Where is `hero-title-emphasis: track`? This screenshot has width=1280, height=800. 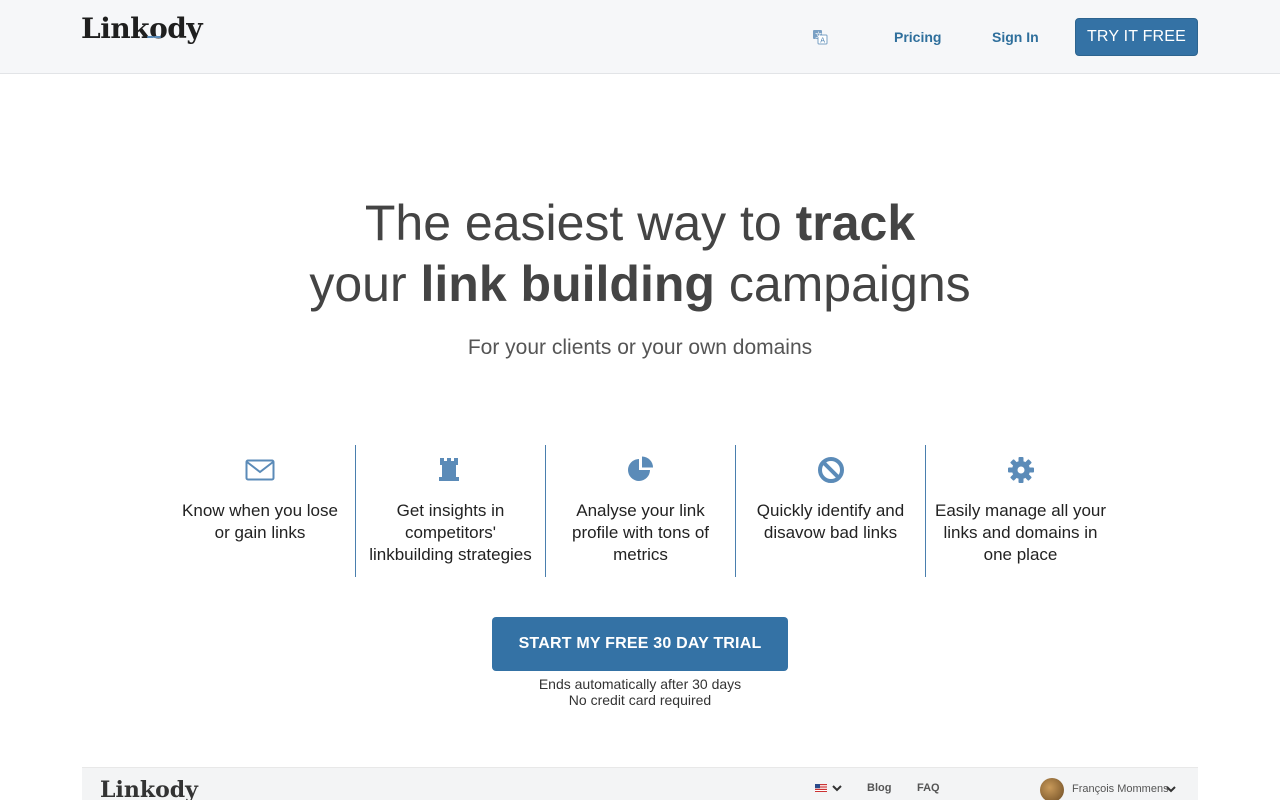
hero-title-emphasis: track is located at coordinates (855, 223).